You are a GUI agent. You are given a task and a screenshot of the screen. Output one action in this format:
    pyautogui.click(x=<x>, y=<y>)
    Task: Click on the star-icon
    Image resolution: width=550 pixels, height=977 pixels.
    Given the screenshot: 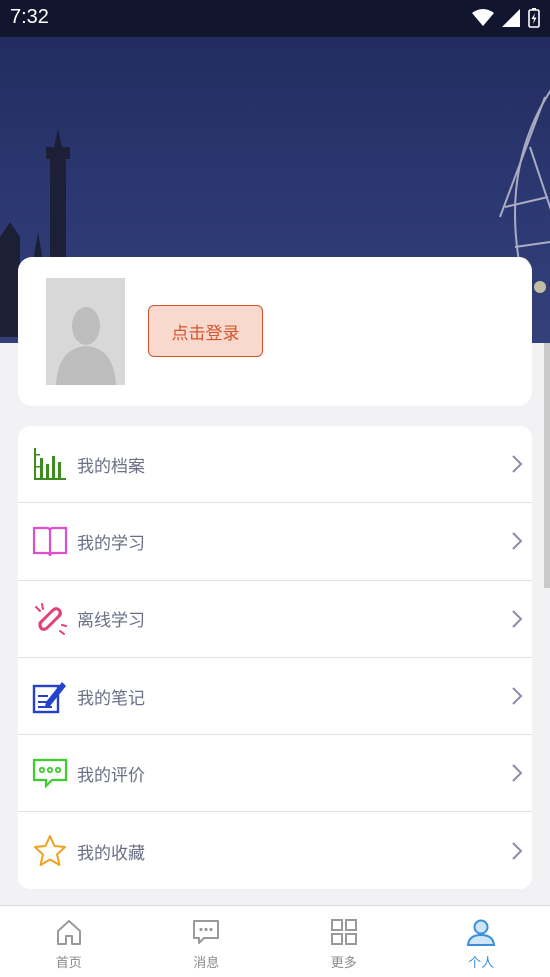 What is the action you would take?
    pyautogui.click(x=50, y=851)
    